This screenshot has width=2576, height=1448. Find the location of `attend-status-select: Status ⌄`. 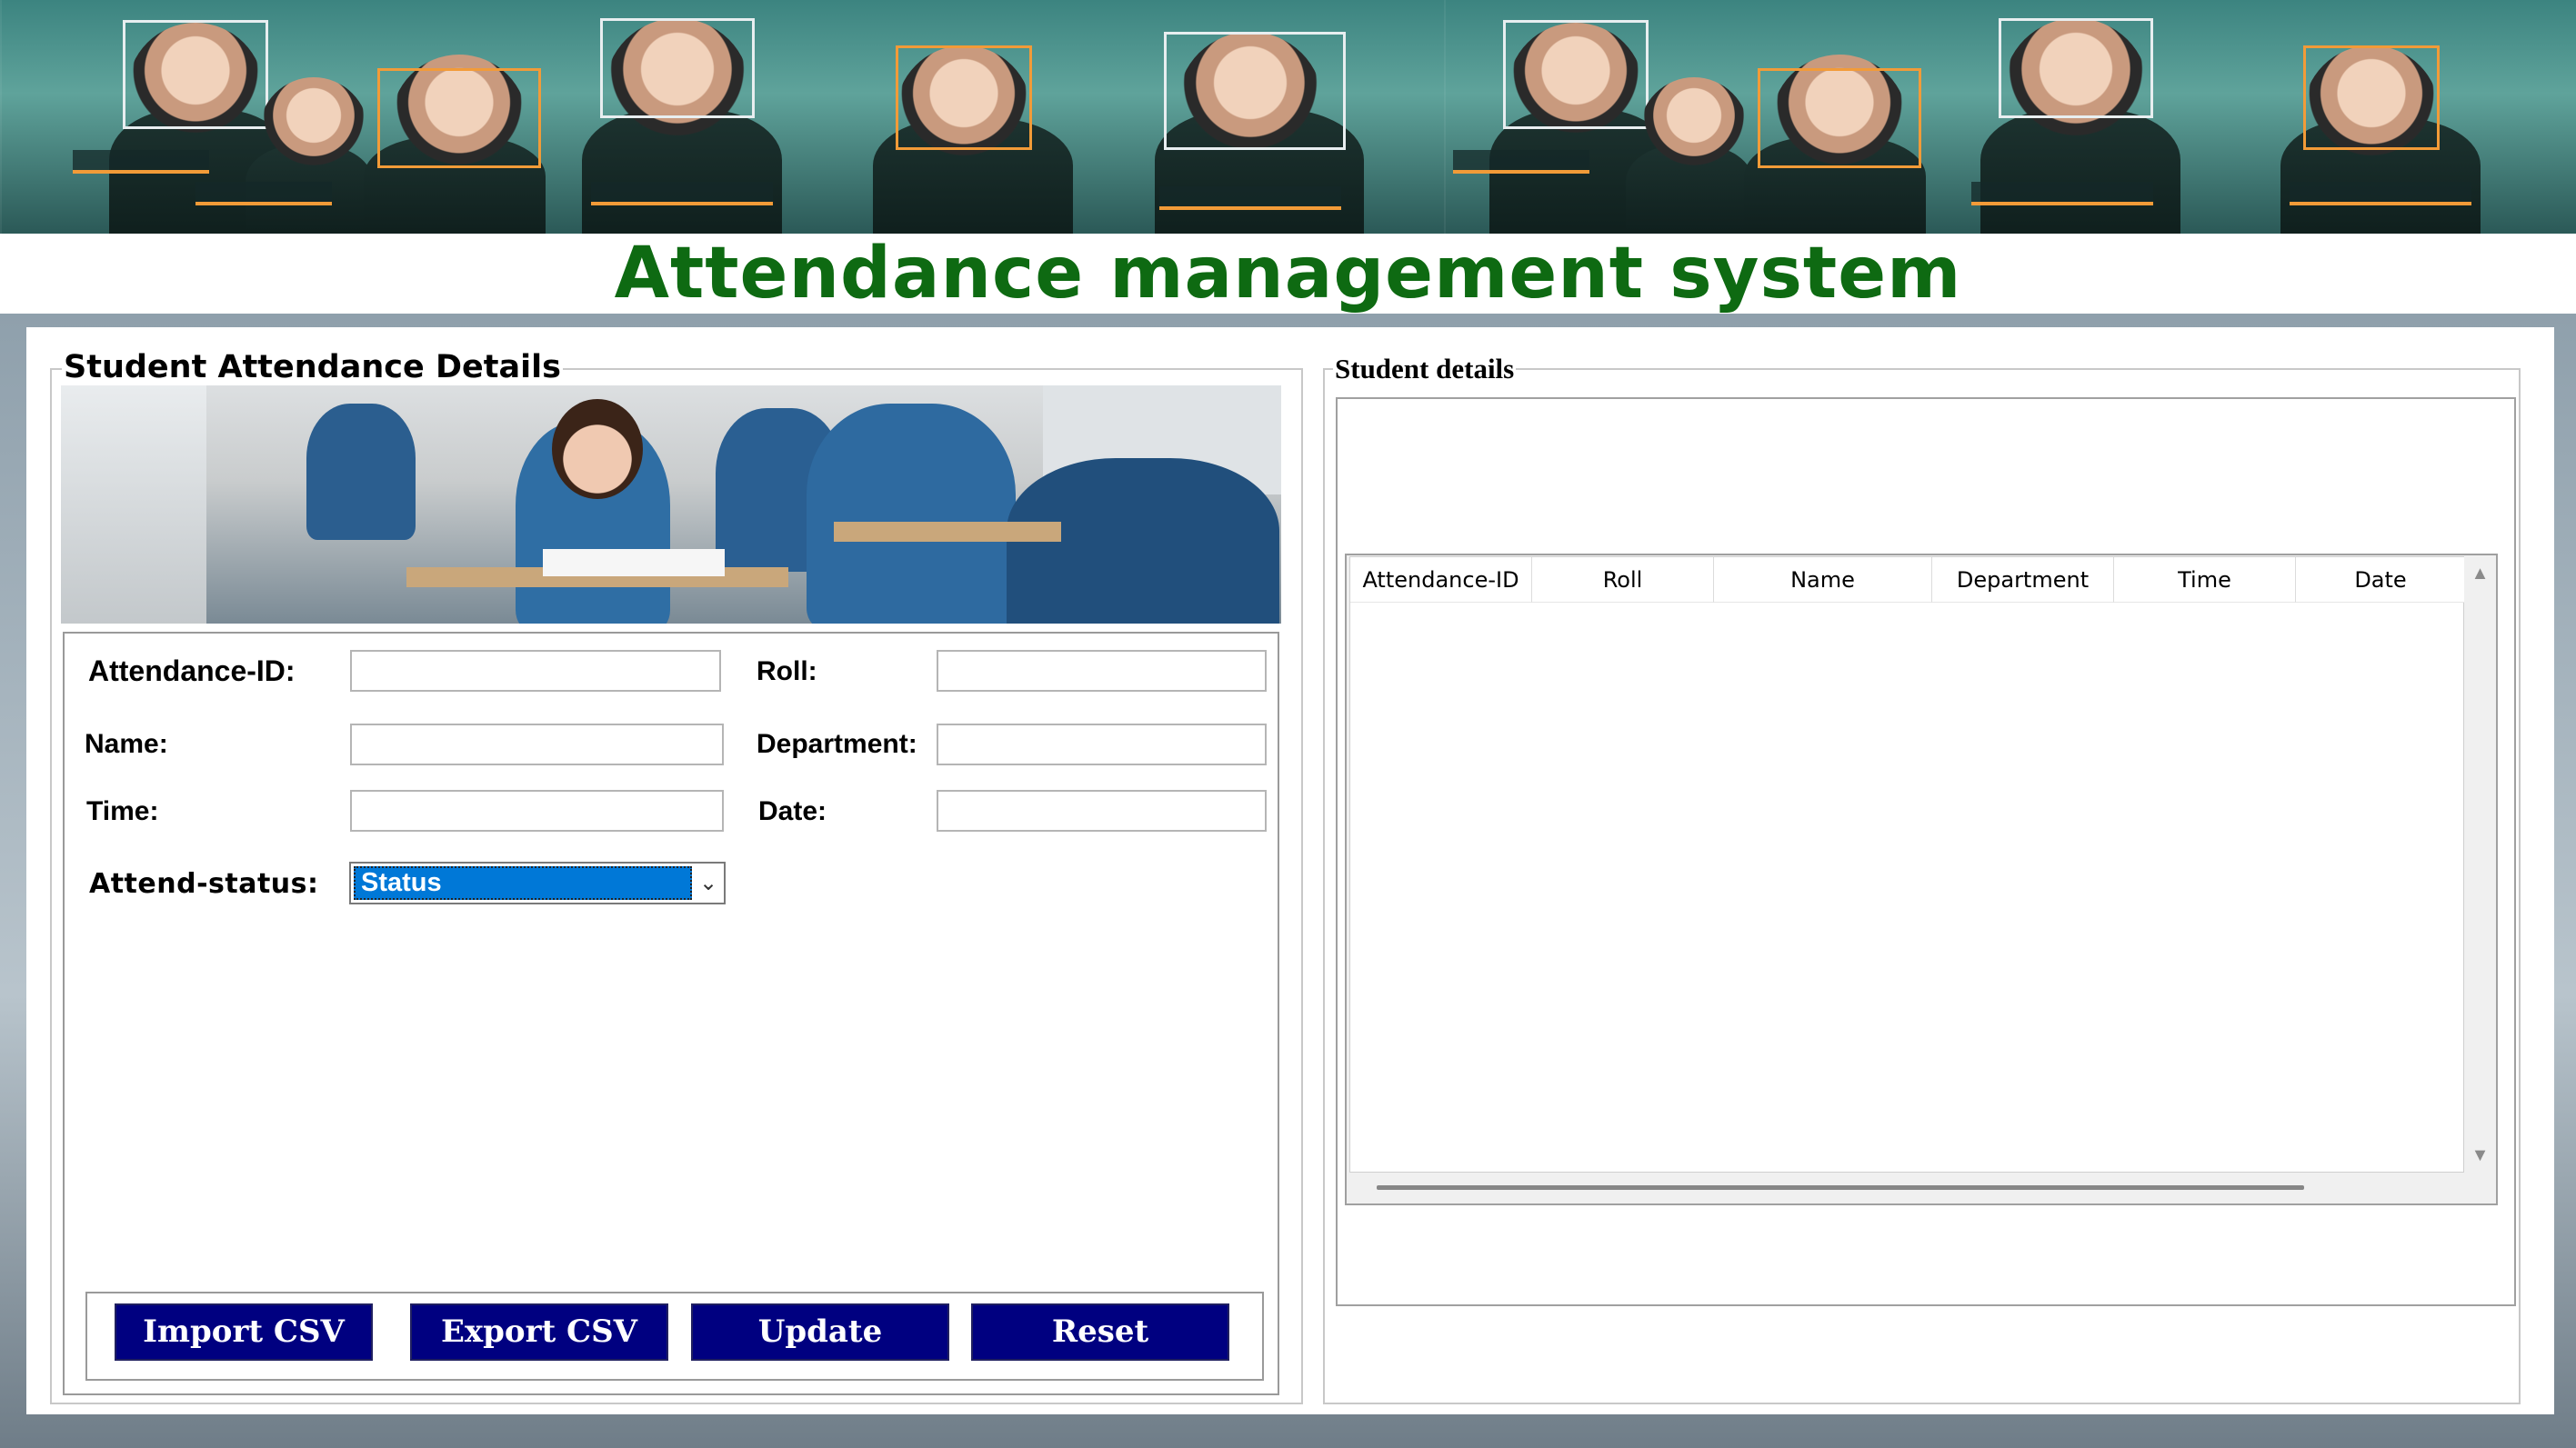

attend-status-select: Status ⌄ is located at coordinates (537, 883).